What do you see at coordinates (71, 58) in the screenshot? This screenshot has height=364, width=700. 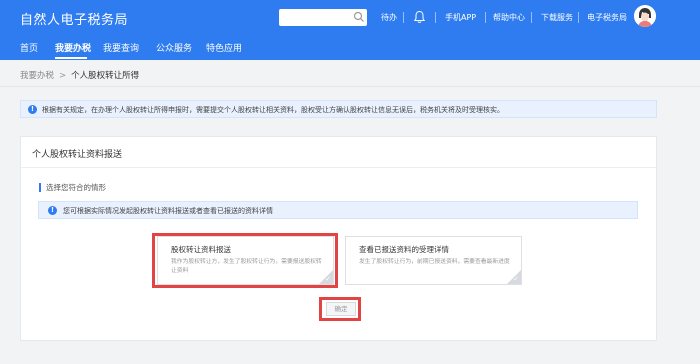 I see `active-tab-indicator` at bounding box center [71, 58].